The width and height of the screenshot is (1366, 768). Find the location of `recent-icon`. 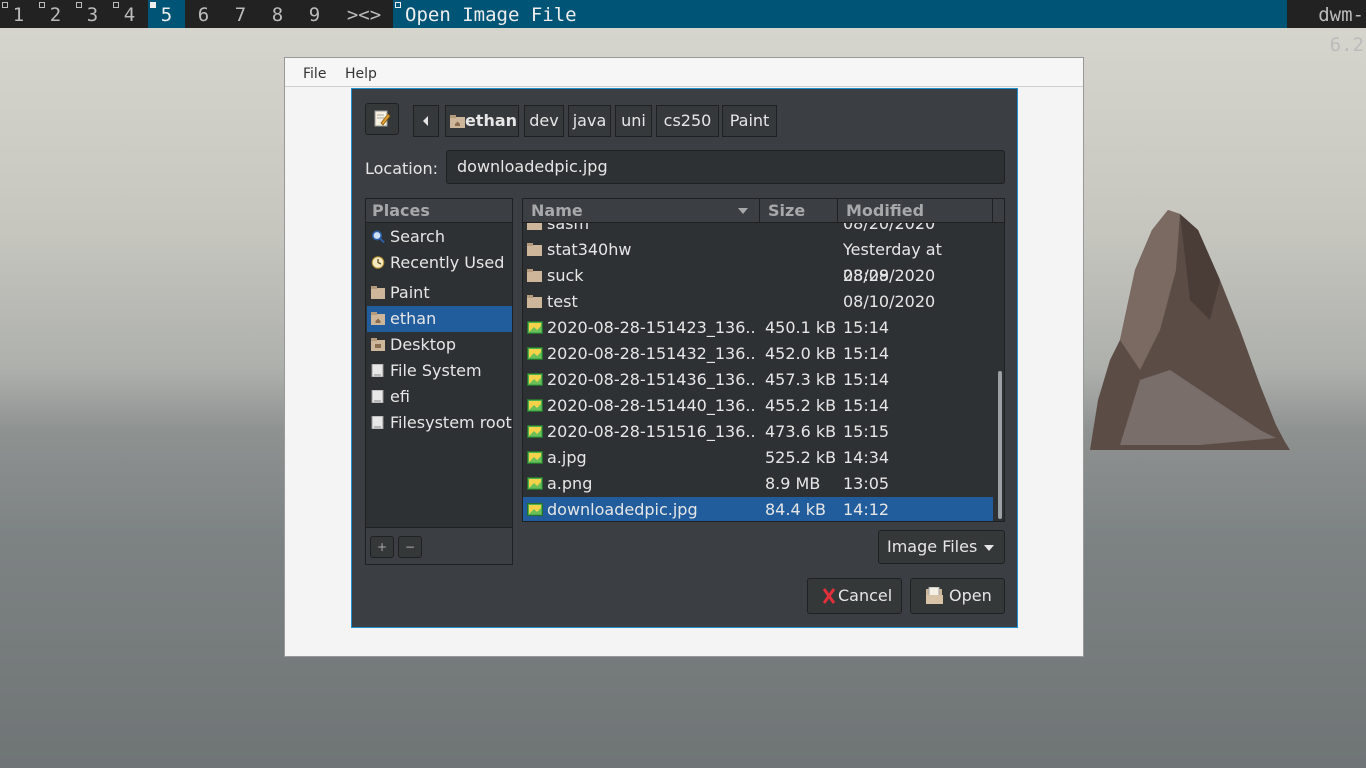

recent-icon is located at coordinates (378, 262).